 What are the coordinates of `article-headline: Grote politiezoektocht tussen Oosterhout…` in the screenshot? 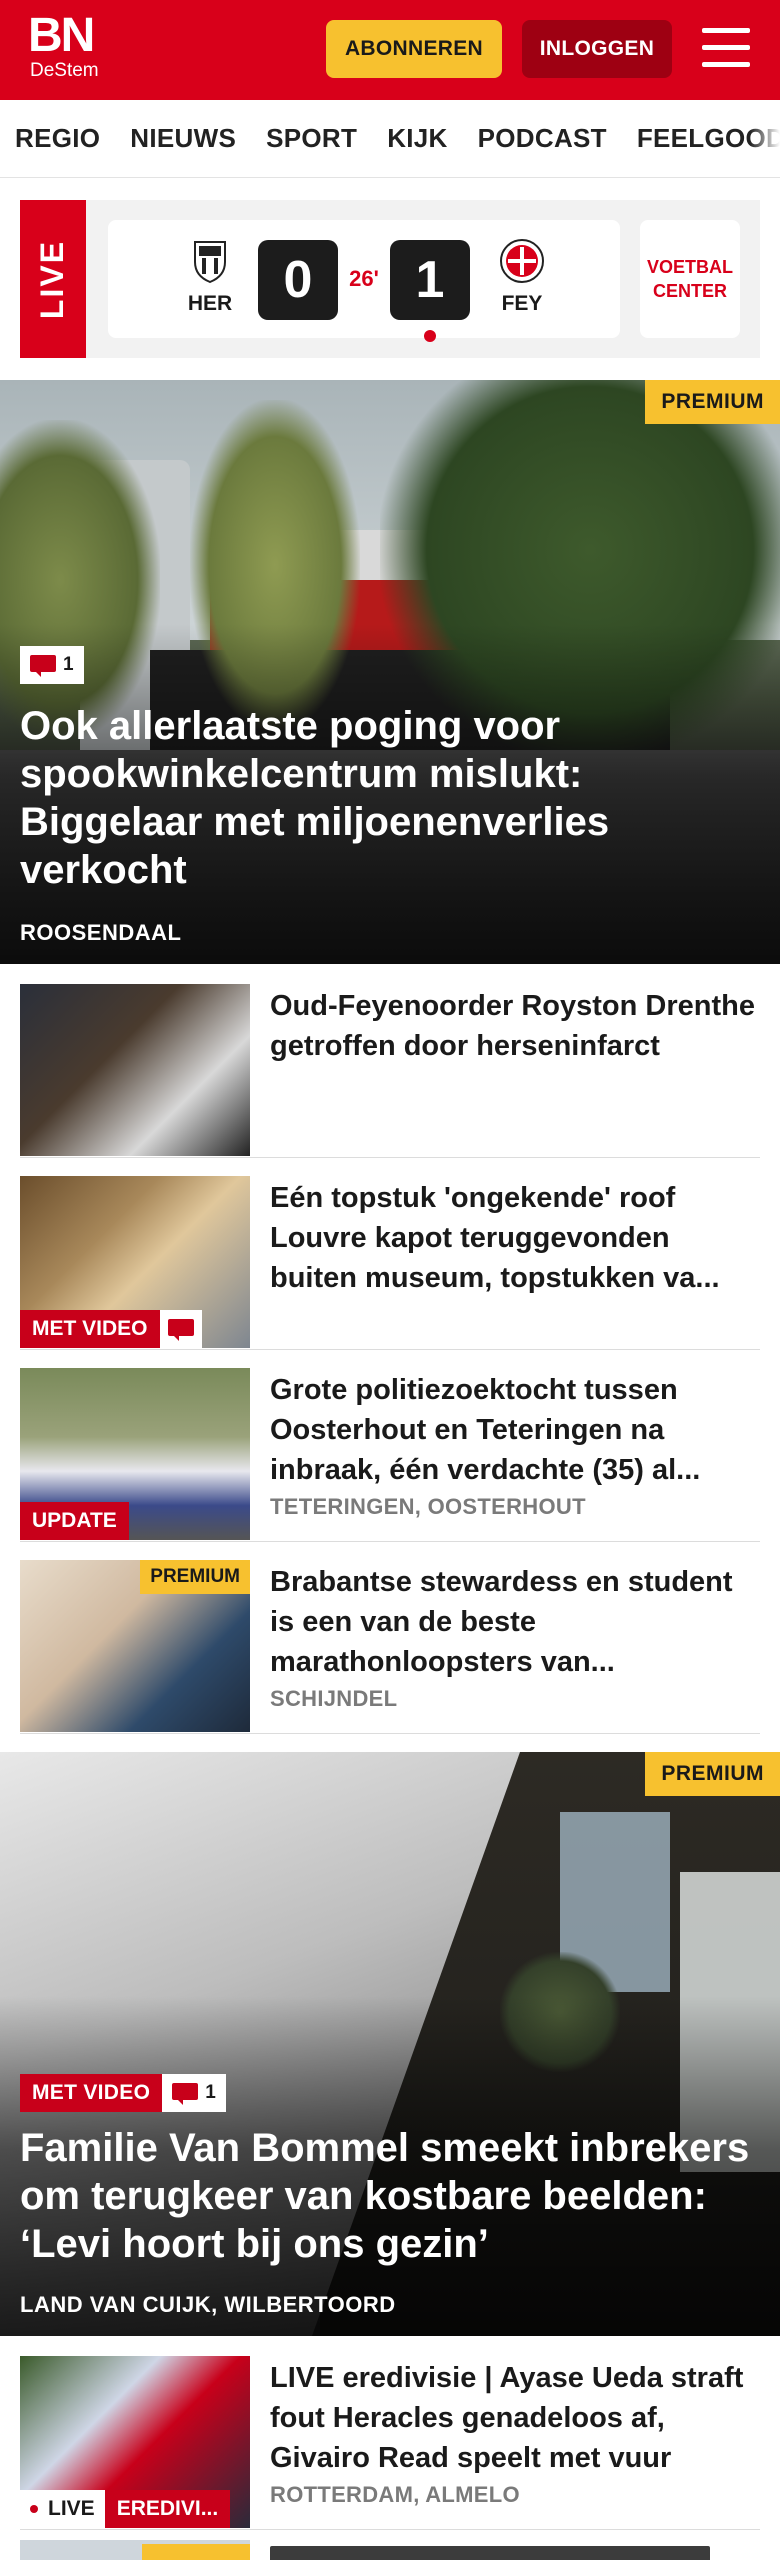 It's located at (515, 1430).